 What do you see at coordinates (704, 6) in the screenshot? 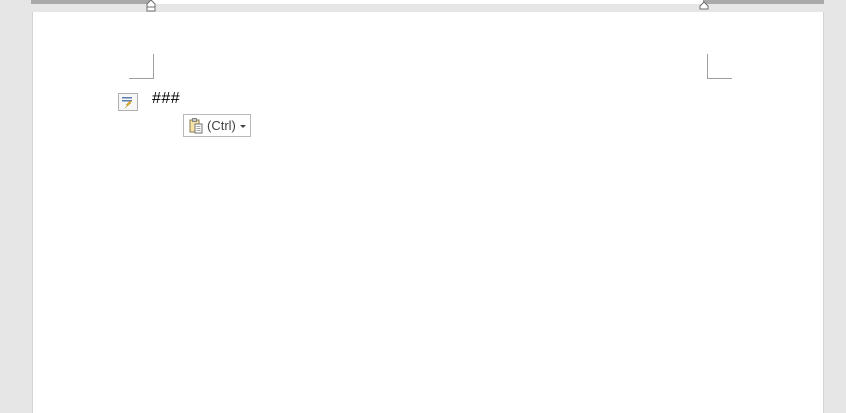
I see `right-indent-marker-icon` at bounding box center [704, 6].